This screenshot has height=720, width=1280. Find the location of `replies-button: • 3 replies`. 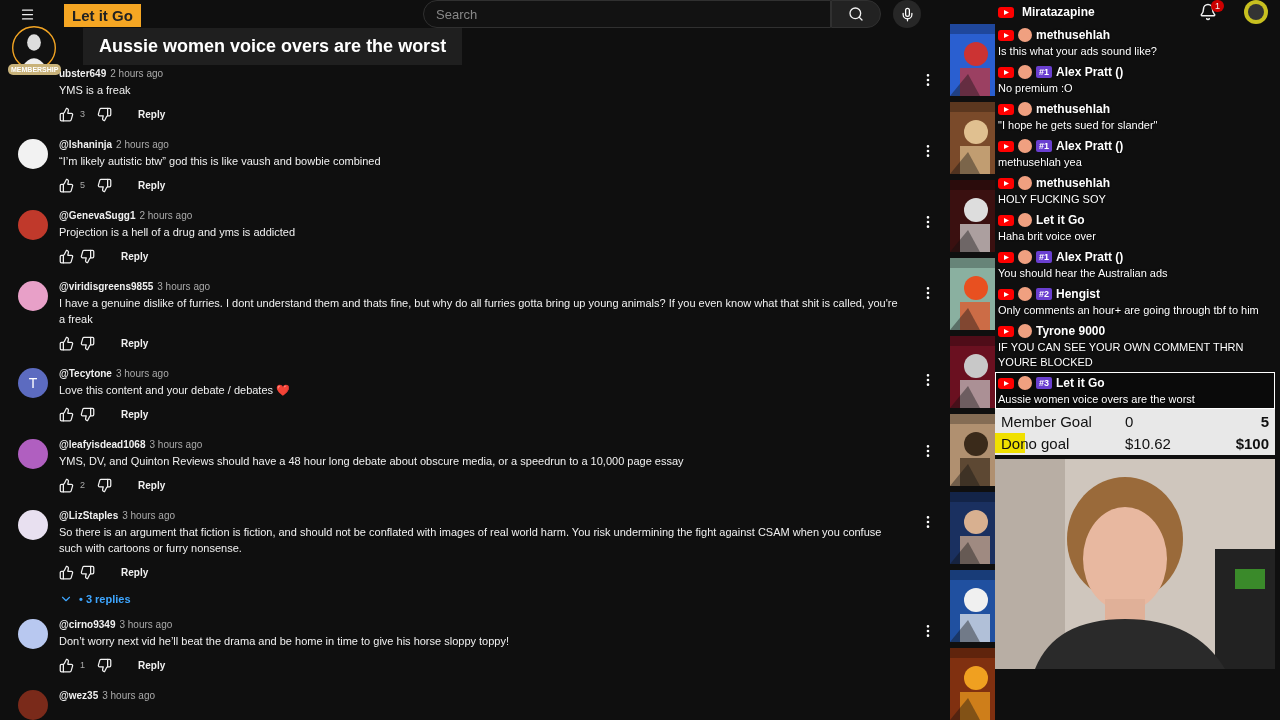

replies-button: • 3 replies is located at coordinates (479, 599).